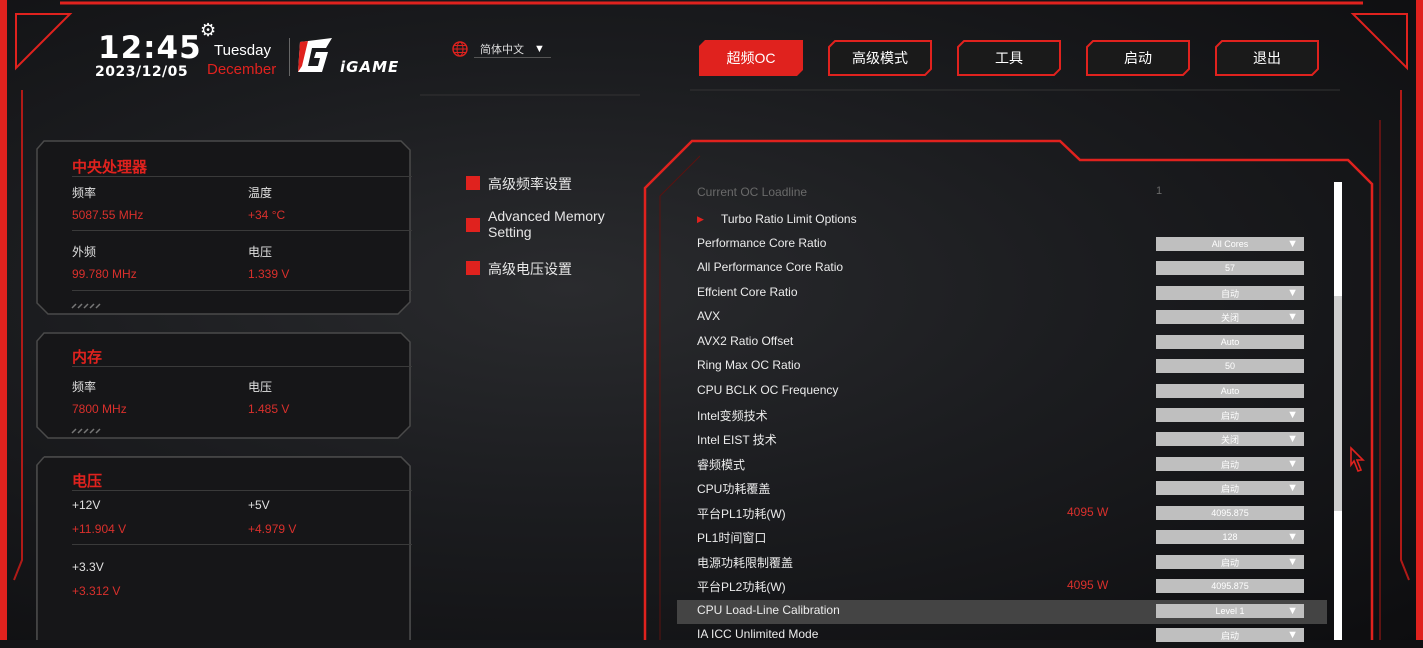 Image resolution: width=1423 pixels, height=648 pixels. I want to click on brand-name: iGAME, so click(370, 67).